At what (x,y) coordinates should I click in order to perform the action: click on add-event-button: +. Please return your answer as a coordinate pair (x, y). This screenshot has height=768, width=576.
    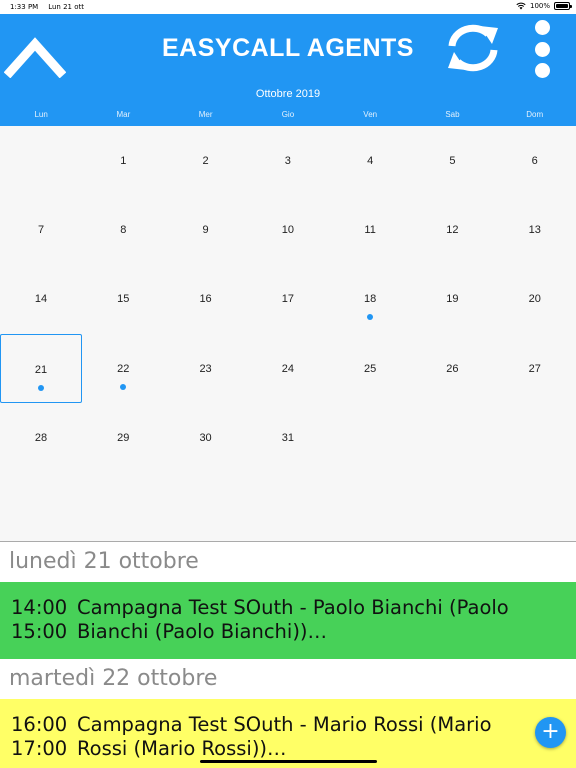
    Looking at the image, I should click on (550, 732).